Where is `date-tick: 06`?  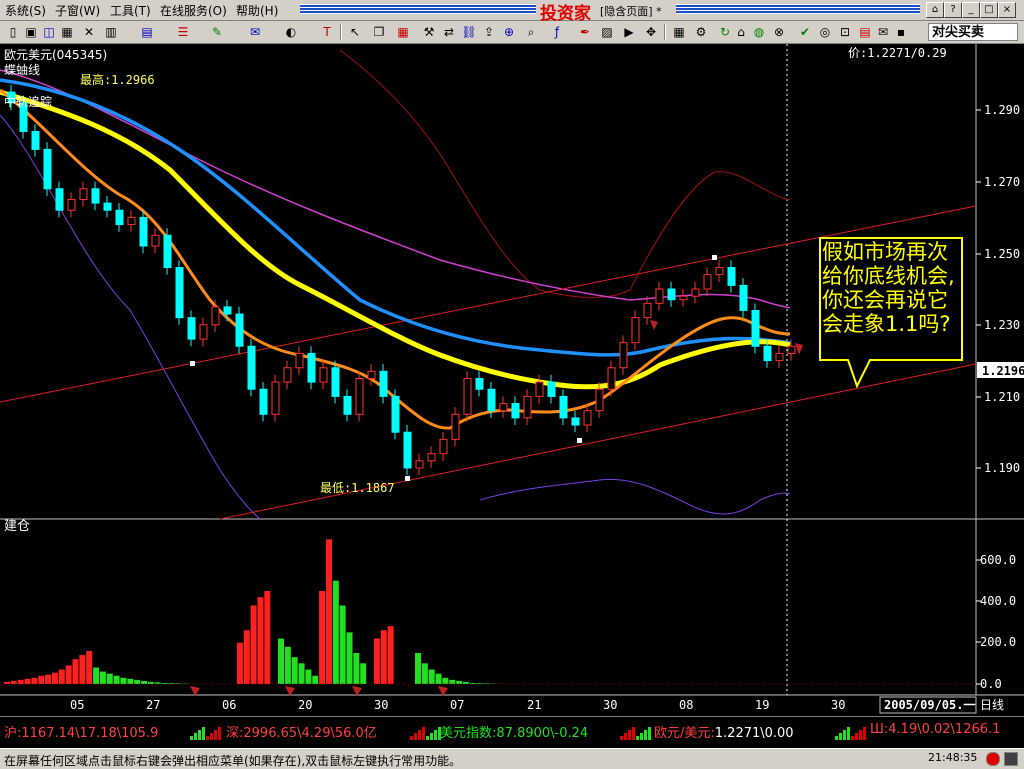
date-tick: 06 is located at coordinates (229, 705).